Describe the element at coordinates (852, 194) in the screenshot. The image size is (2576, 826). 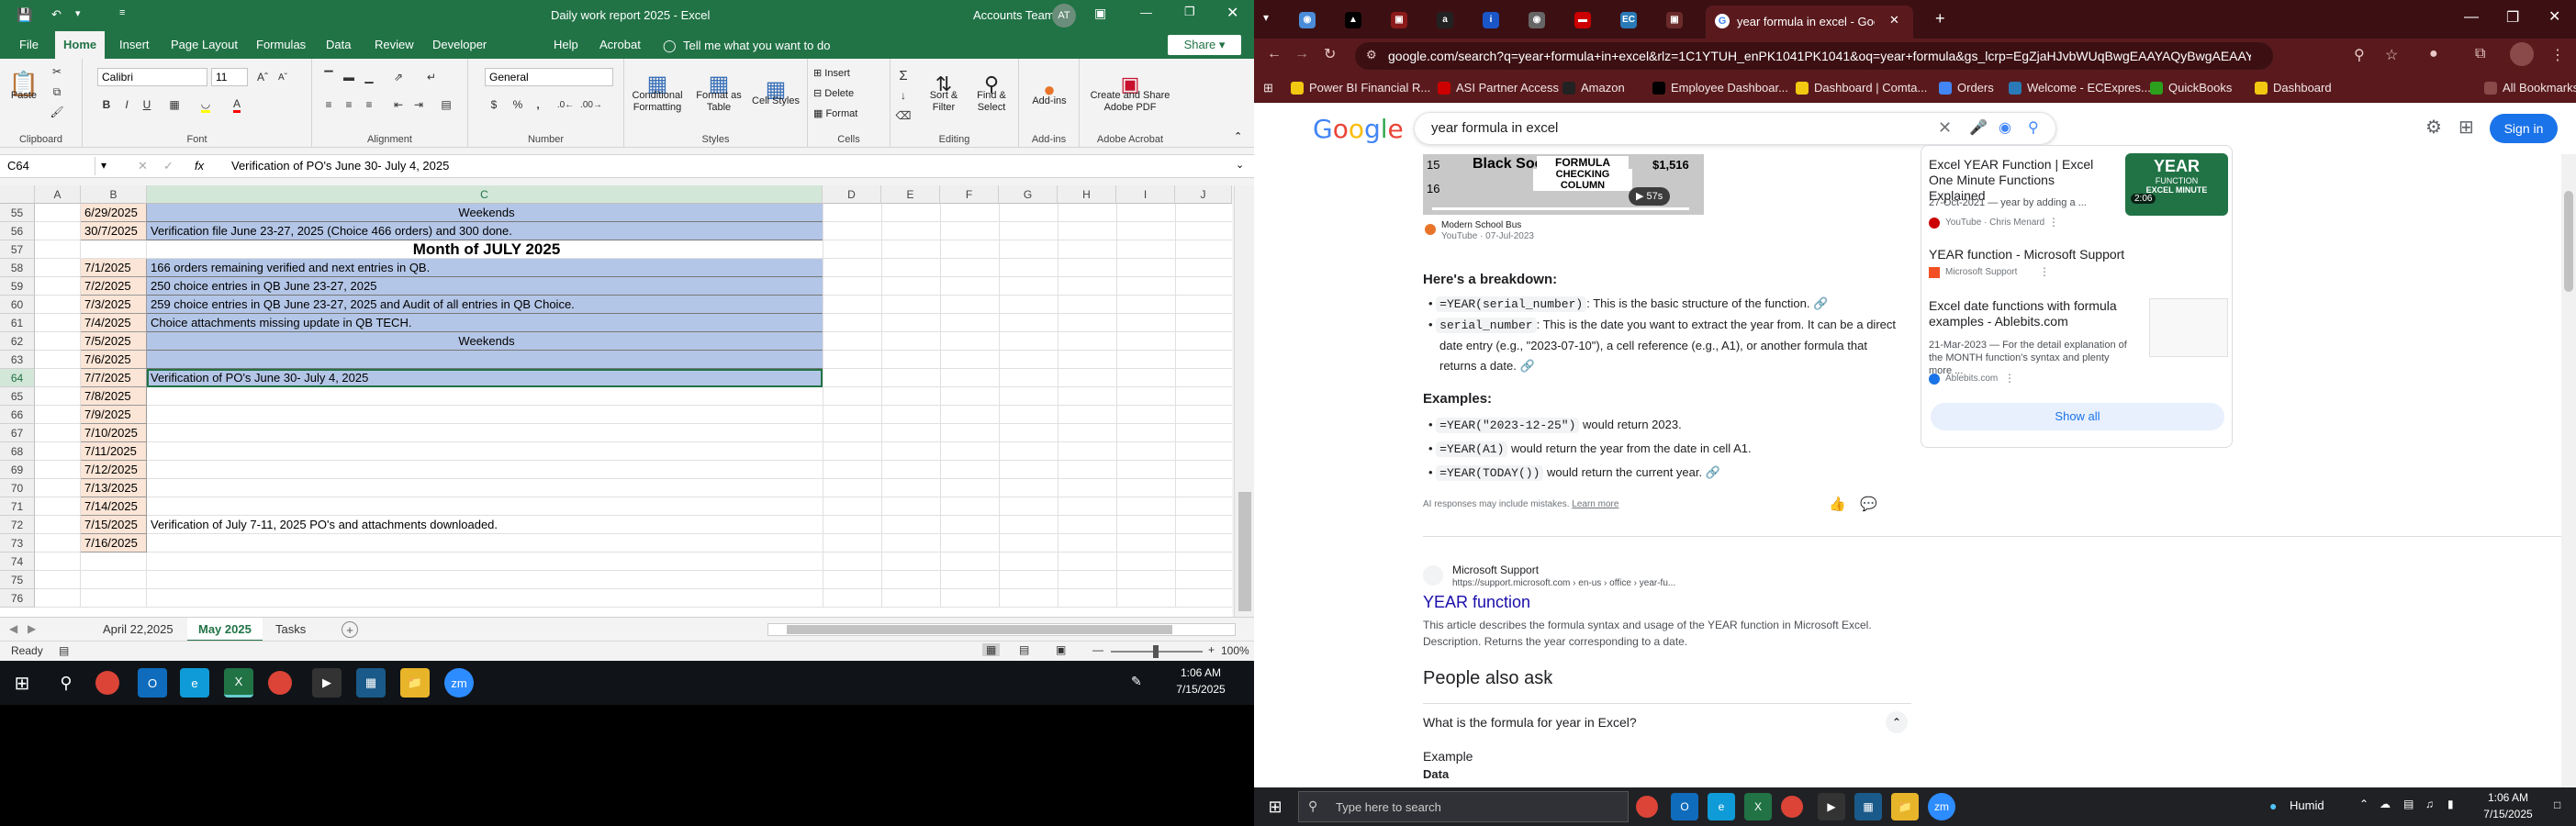
I see `column-header-d: D` at that location.